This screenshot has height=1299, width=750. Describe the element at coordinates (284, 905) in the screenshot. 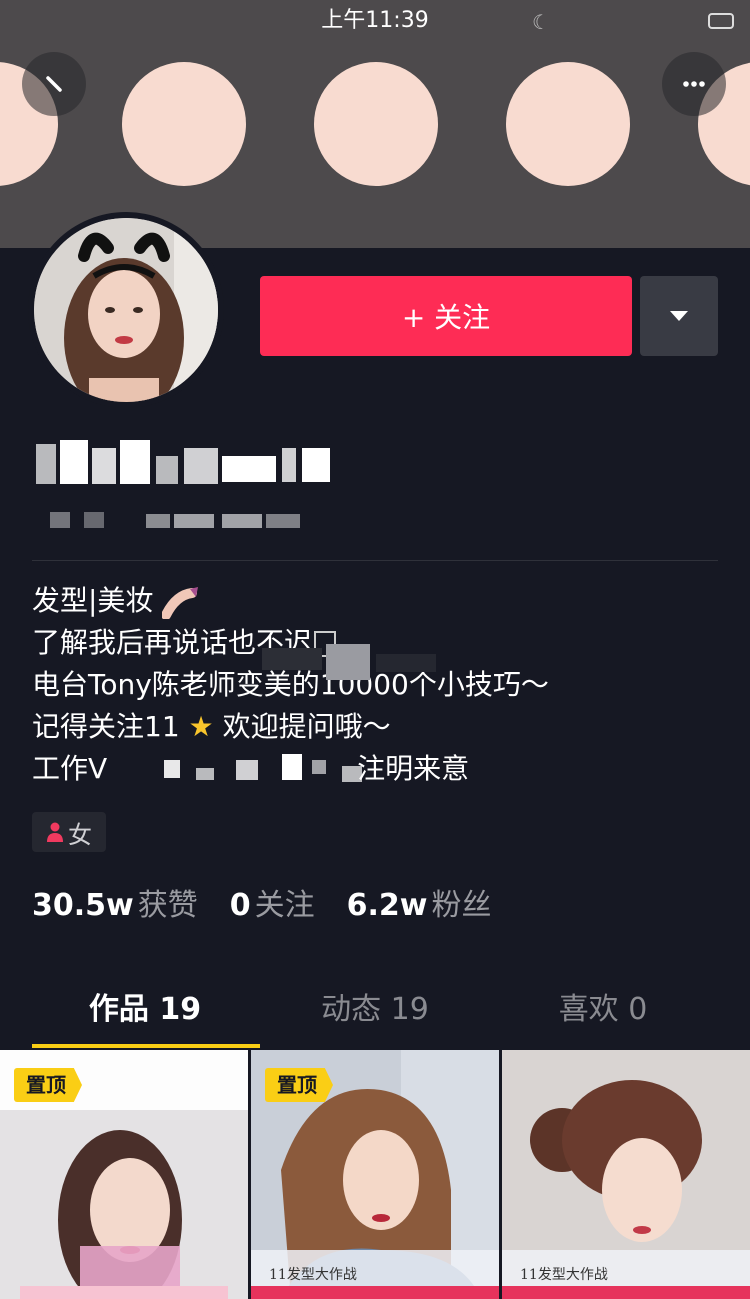

I see `stat-label: 关注` at that location.